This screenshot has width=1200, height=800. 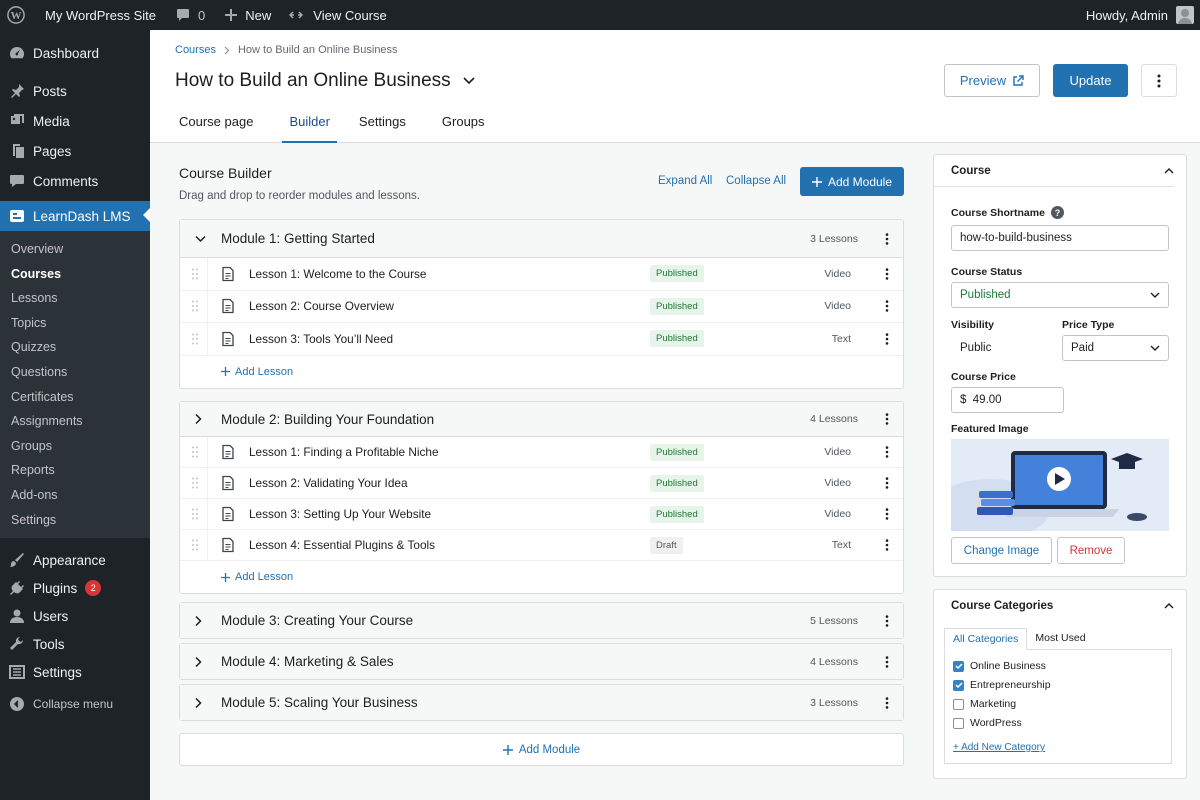 What do you see at coordinates (75, 520) in the screenshot?
I see `submenu-settings: Settings` at bounding box center [75, 520].